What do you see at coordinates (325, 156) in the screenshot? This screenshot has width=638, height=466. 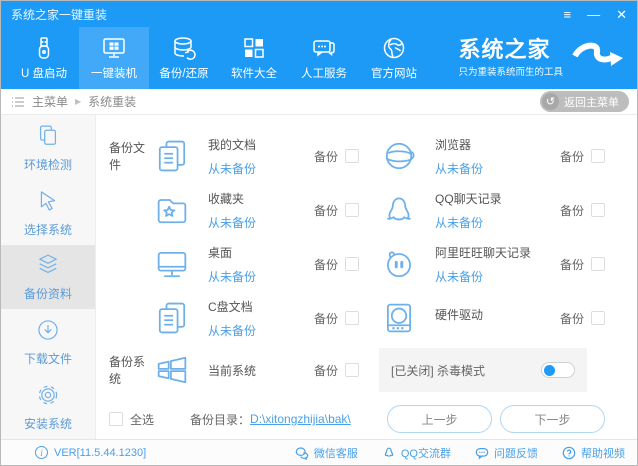 I see `backup-label: 备份` at bounding box center [325, 156].